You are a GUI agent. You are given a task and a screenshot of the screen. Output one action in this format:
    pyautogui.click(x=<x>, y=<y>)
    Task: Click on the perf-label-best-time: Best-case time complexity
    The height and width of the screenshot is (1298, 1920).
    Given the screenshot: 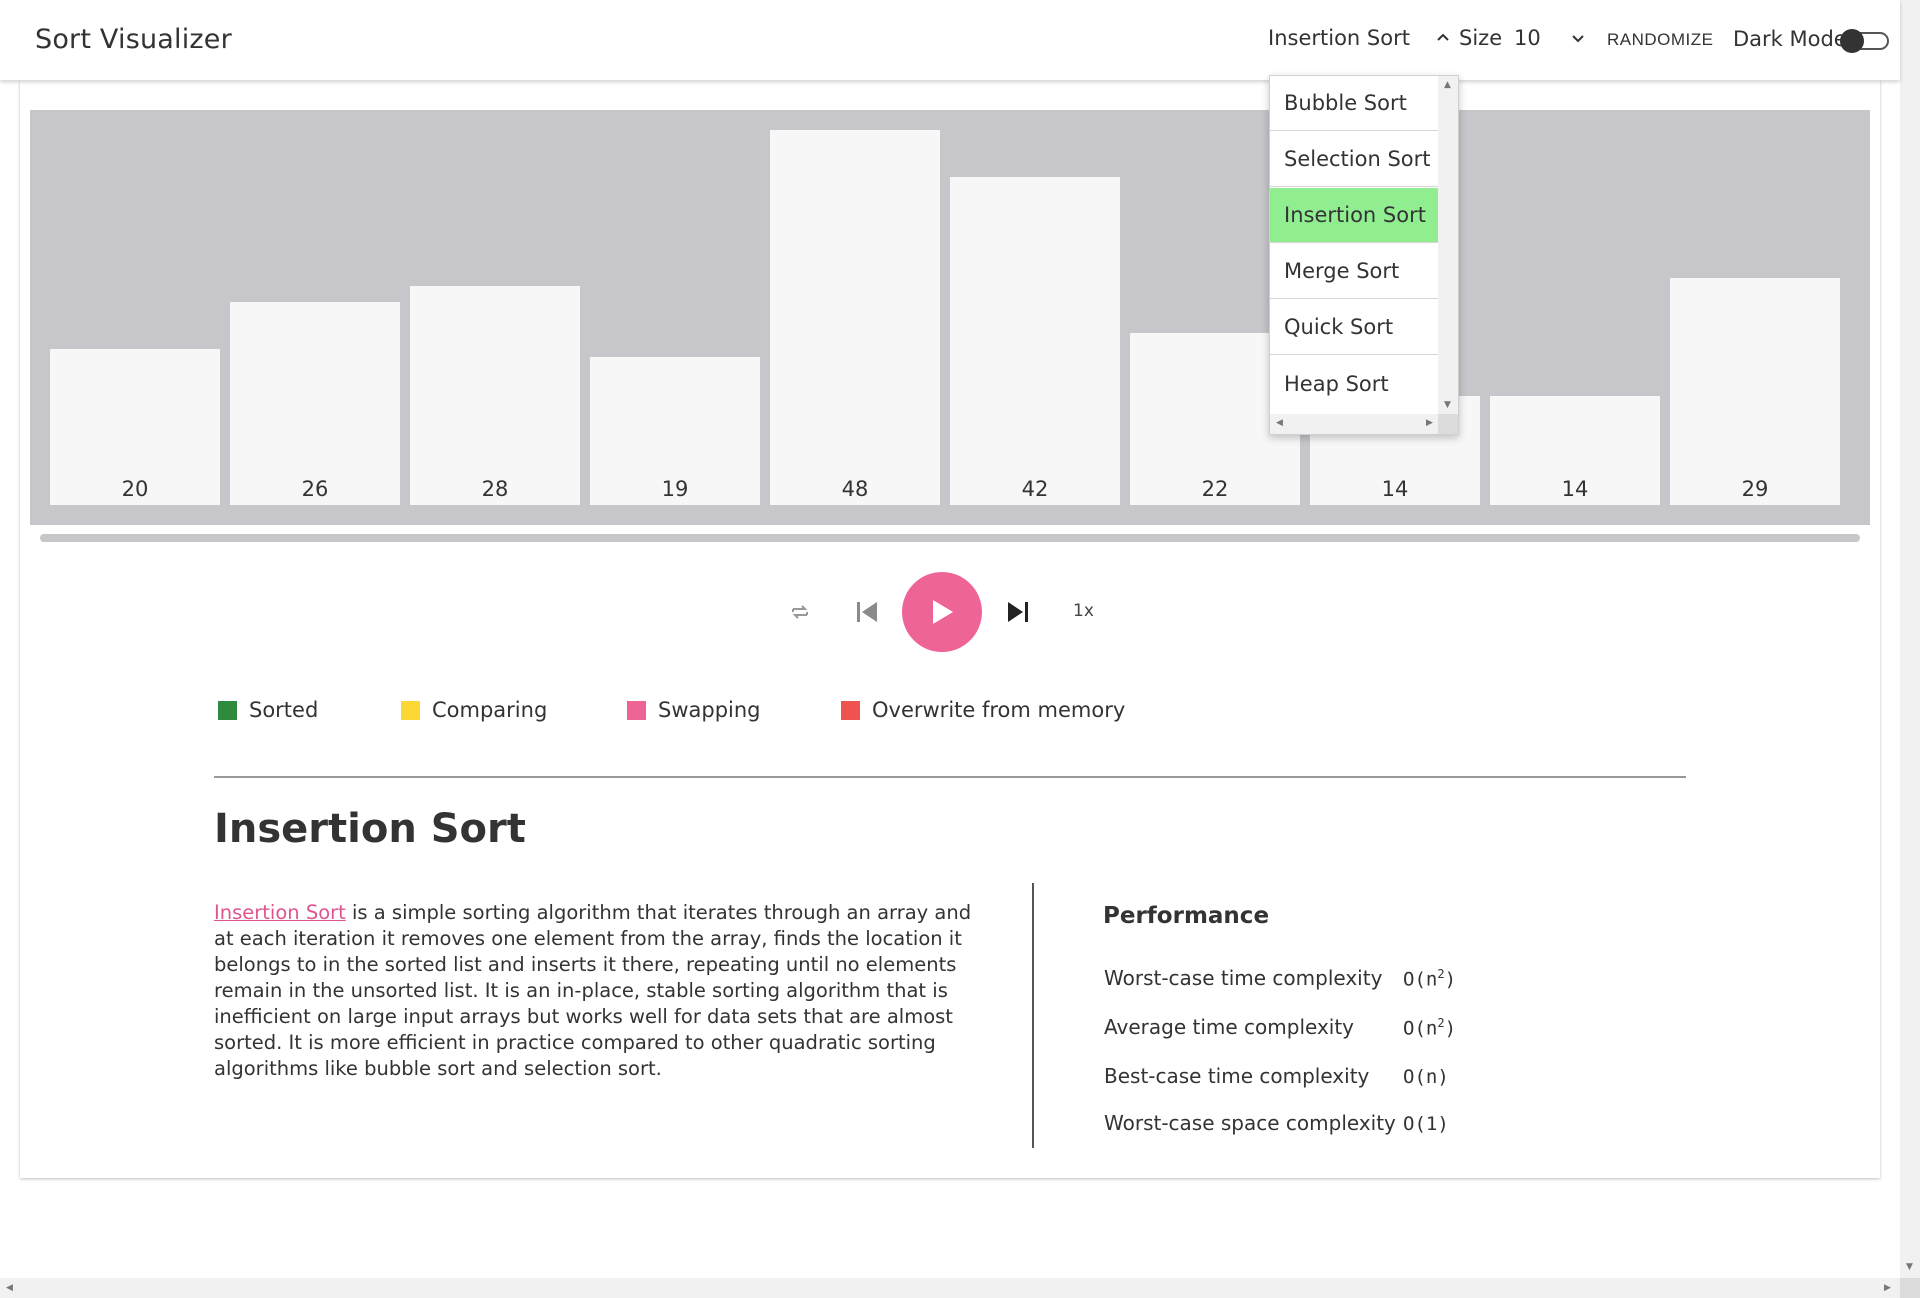 What is the action you would take?
    pyautogui.click(x=1237, y=1076)
    